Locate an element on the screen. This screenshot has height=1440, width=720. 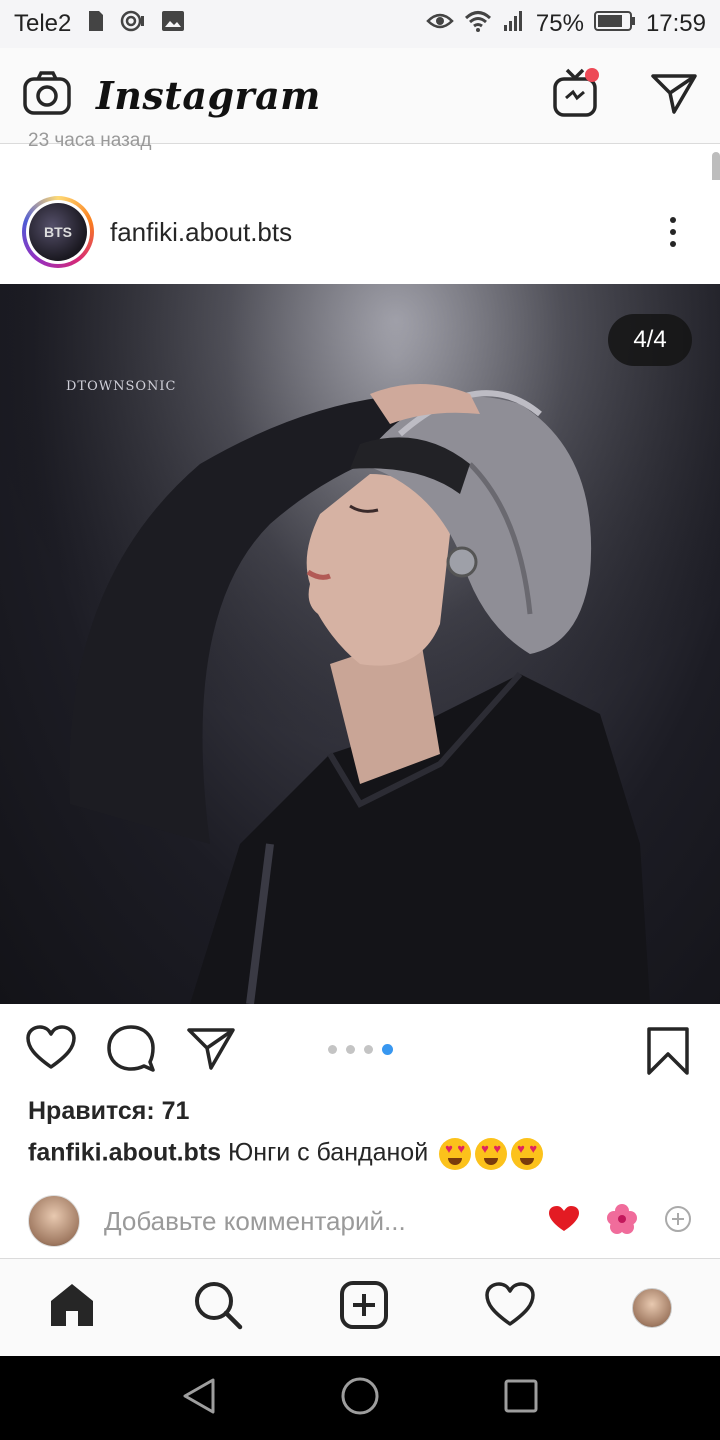
back-icon is located at coordinates (199, 1398).